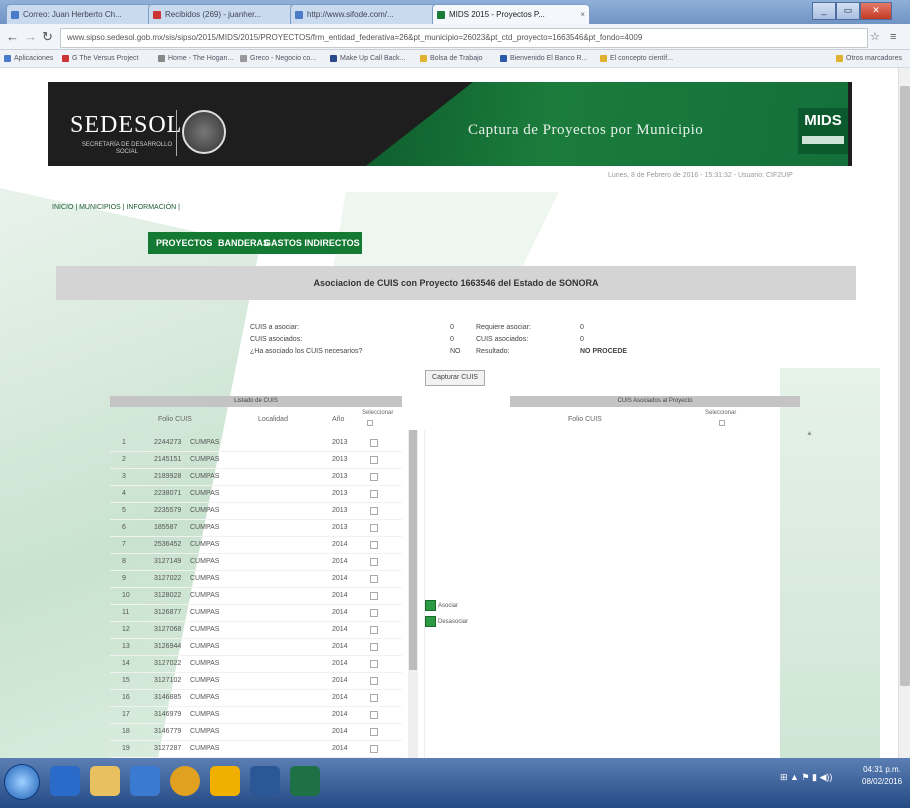 The image size is (910, 808). Describe the element at coordinates (12, 37) in the screenshot. I see `back-icon: ←` at that location.